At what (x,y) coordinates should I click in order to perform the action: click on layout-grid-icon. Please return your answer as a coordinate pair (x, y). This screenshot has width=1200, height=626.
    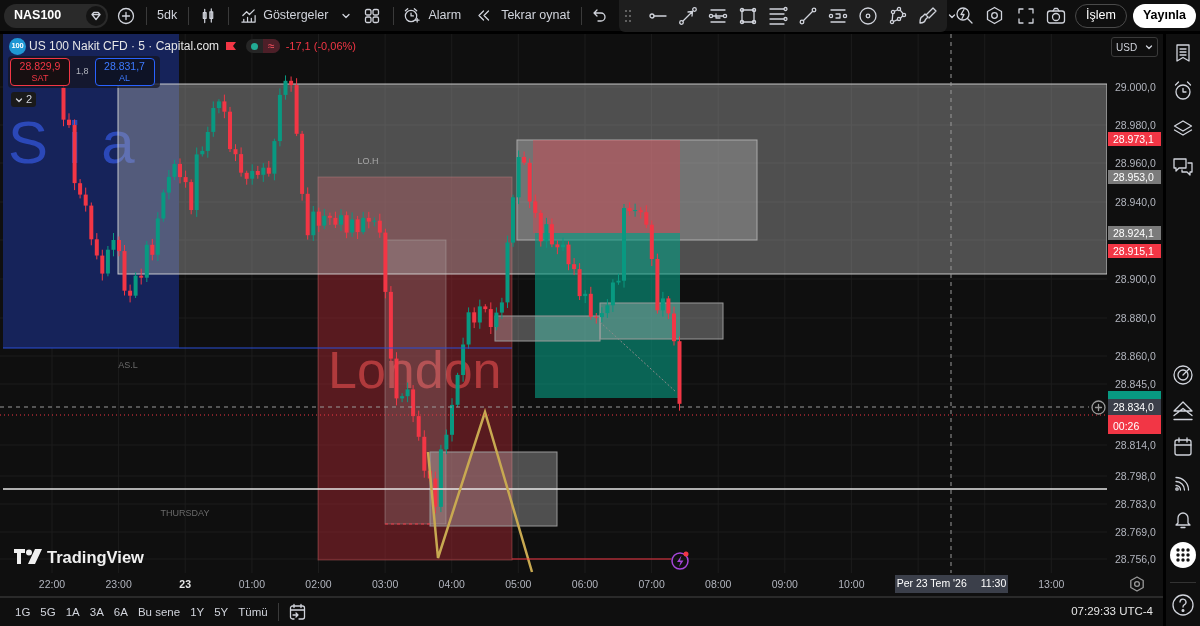
    Looking at the image, I should click on (372, 15).